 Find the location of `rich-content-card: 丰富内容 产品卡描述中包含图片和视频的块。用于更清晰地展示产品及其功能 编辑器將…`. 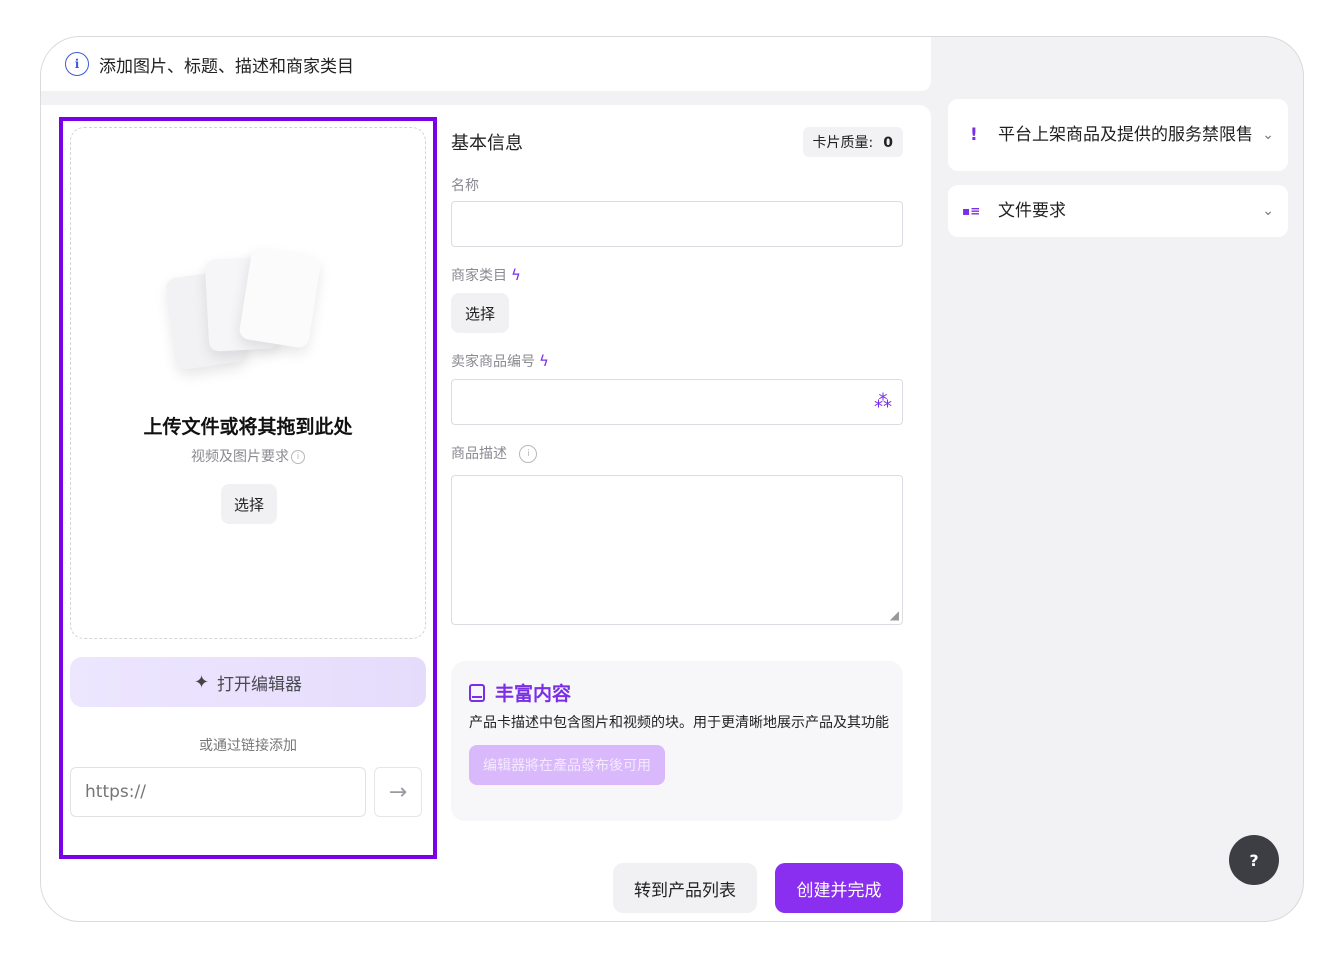

rich-content-card: 丰富内容 产品卡描述中包含图片和视频的块。用于更清晰地展示产品及其功能 编辑器將… is located at coordinates (677, 741).